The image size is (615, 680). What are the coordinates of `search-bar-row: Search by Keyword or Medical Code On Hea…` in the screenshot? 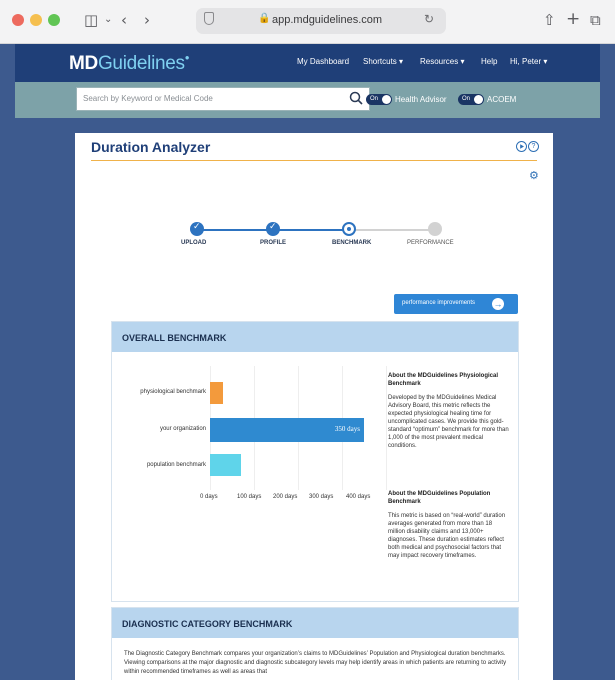 It's located at (307, 100).